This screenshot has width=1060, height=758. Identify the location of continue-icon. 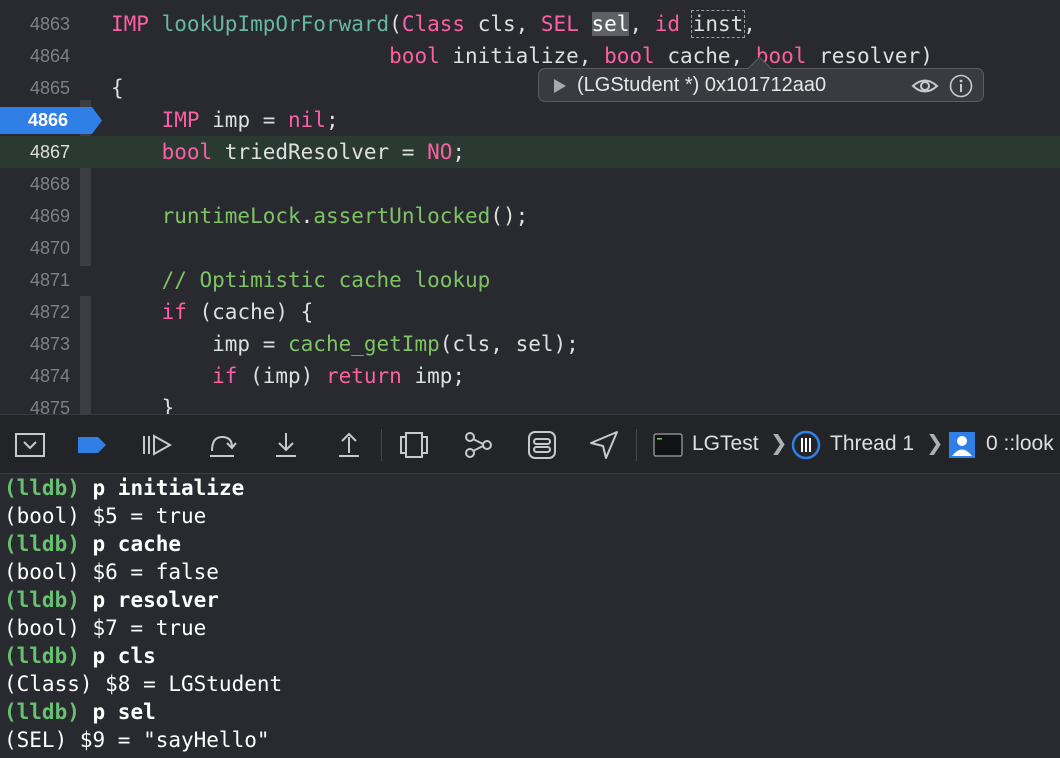
(156, 445).